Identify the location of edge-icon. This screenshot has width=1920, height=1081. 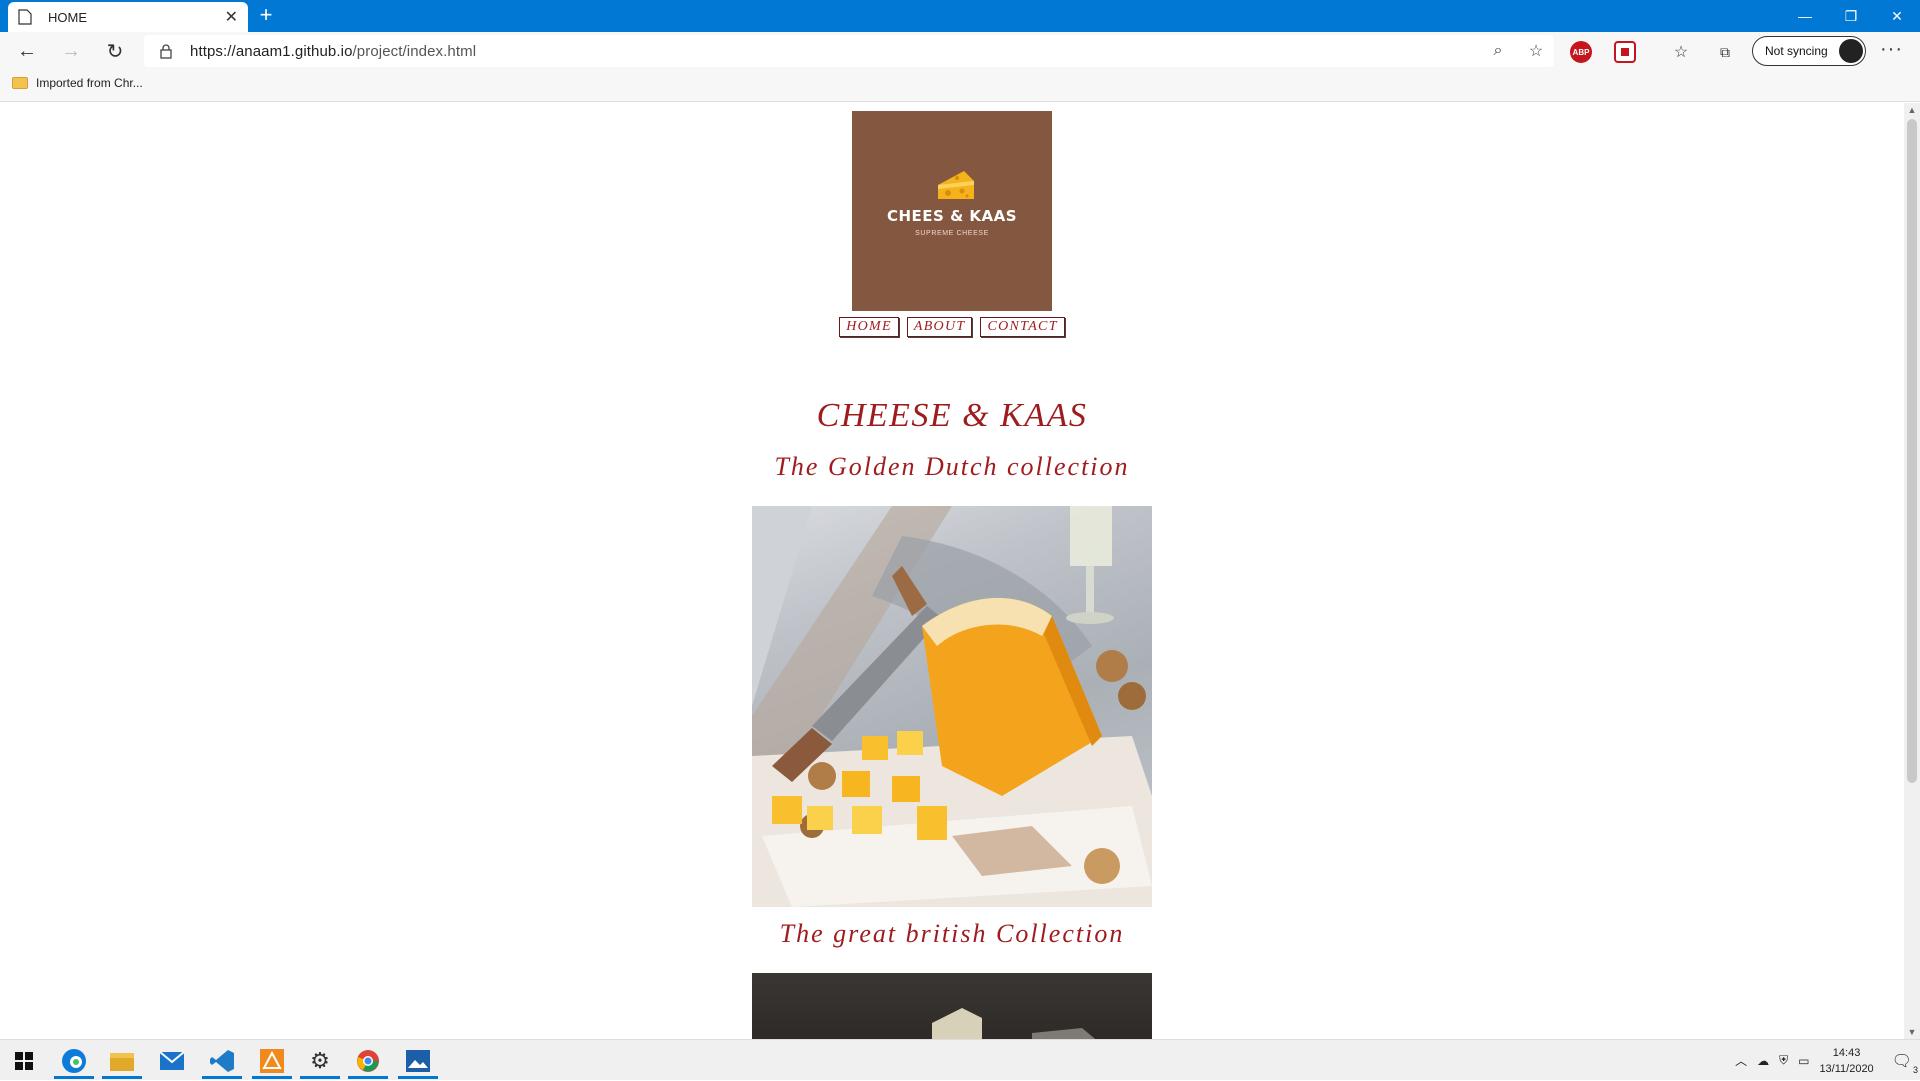
(74, 1061).